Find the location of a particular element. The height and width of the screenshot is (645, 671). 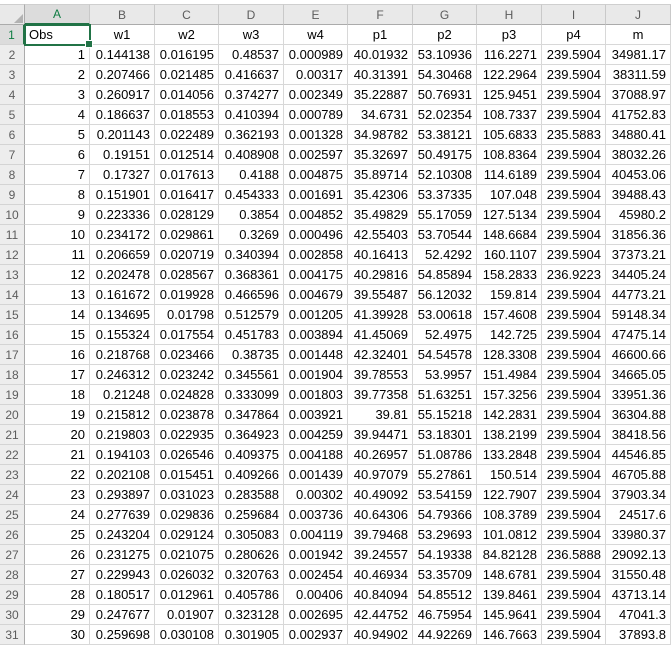

cell: 0.161672 is located at coordinates (122, 295).